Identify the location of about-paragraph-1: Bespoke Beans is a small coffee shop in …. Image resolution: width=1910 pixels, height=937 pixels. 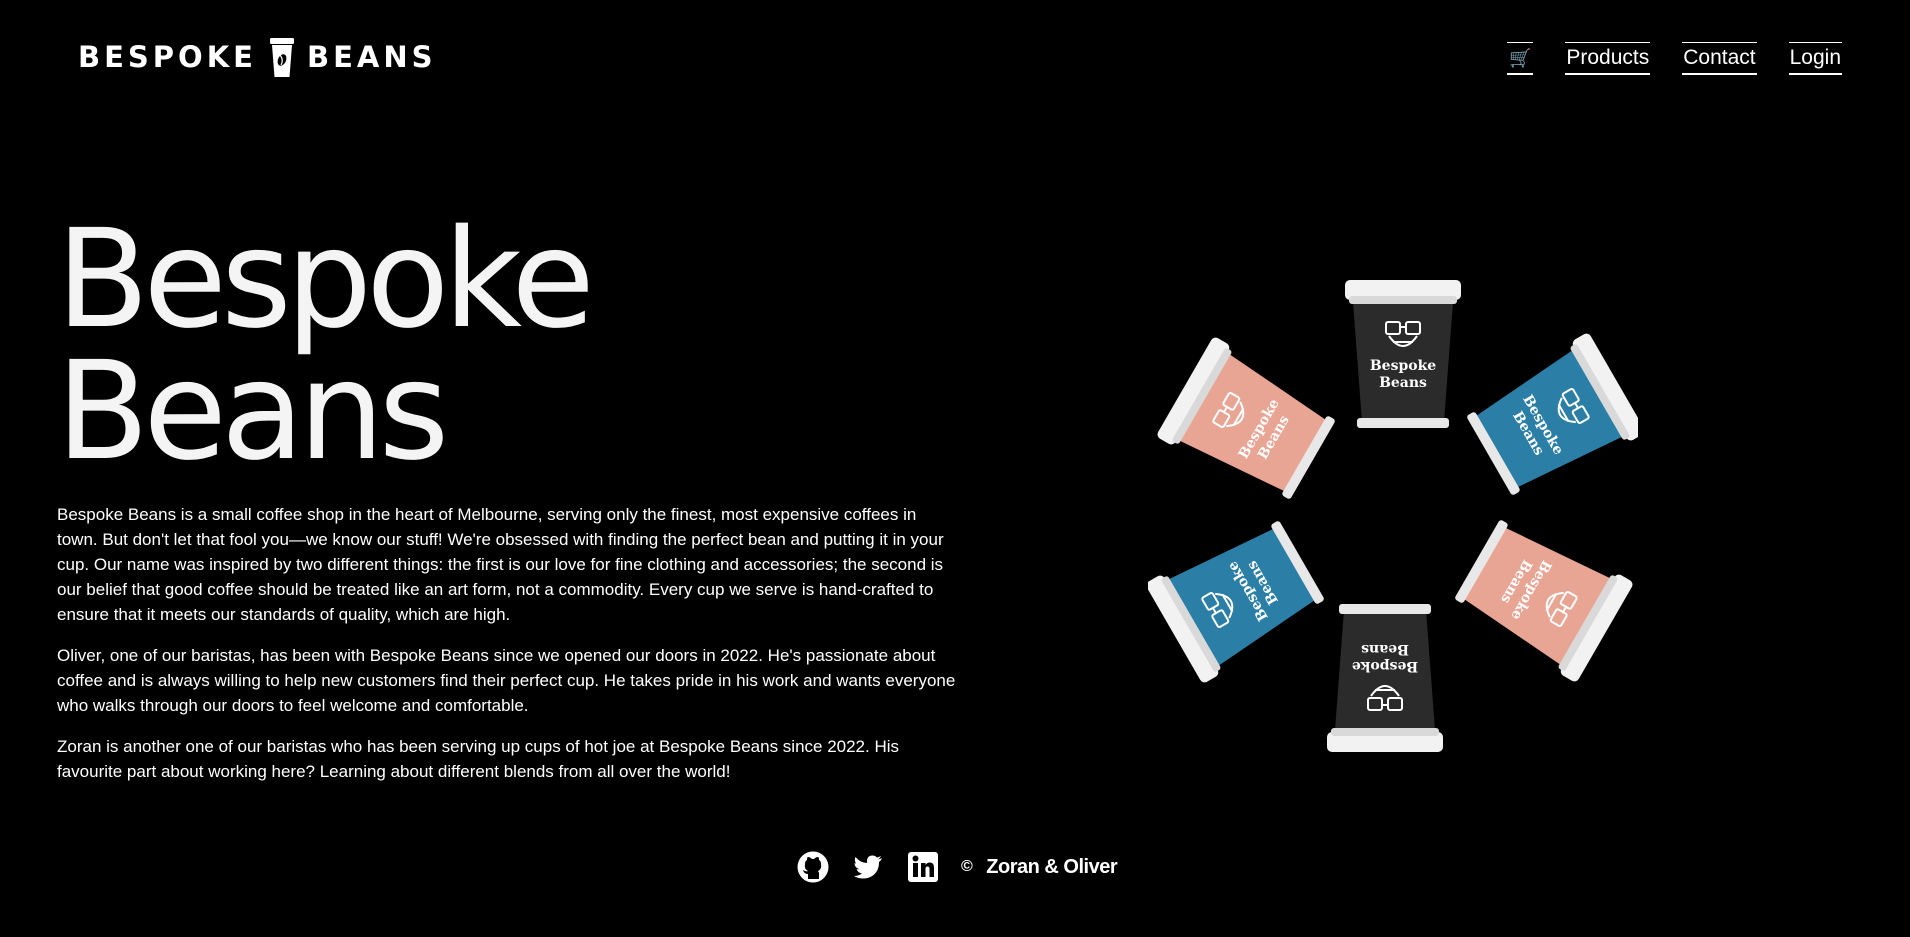
(500, 564).